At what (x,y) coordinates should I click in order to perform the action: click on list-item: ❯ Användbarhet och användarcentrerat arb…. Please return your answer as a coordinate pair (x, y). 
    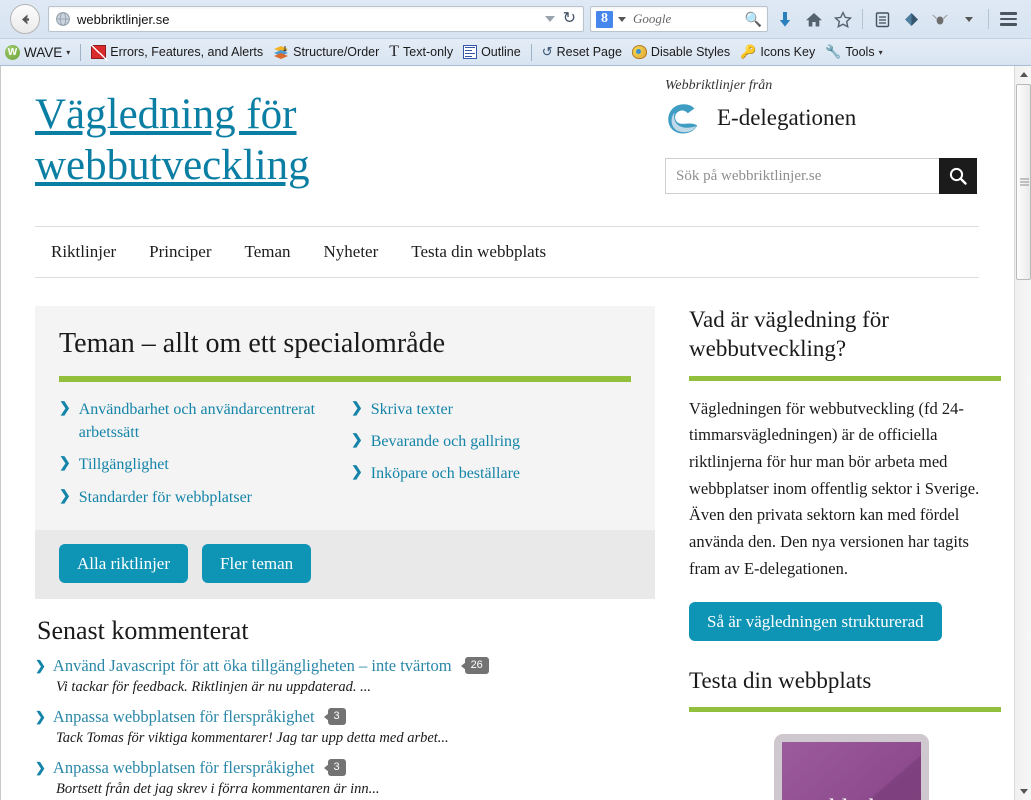
    Looking at the image, I should click on (202, 421).